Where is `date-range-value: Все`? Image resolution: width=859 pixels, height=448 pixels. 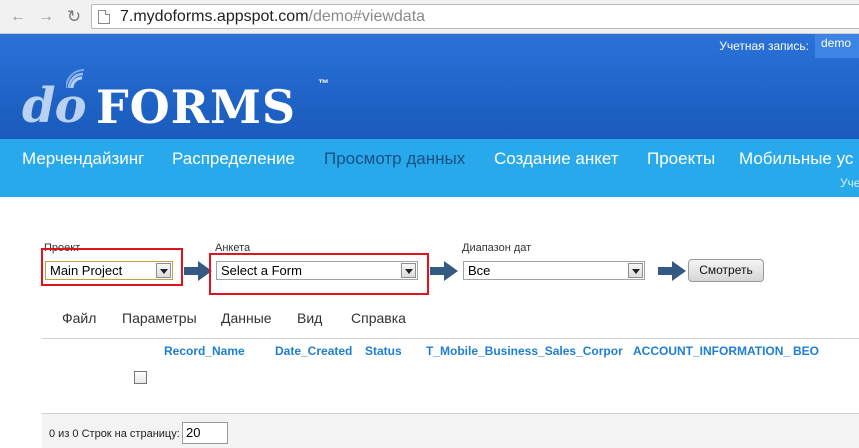
date-range-value: Все is located at coordinates (479, 270).